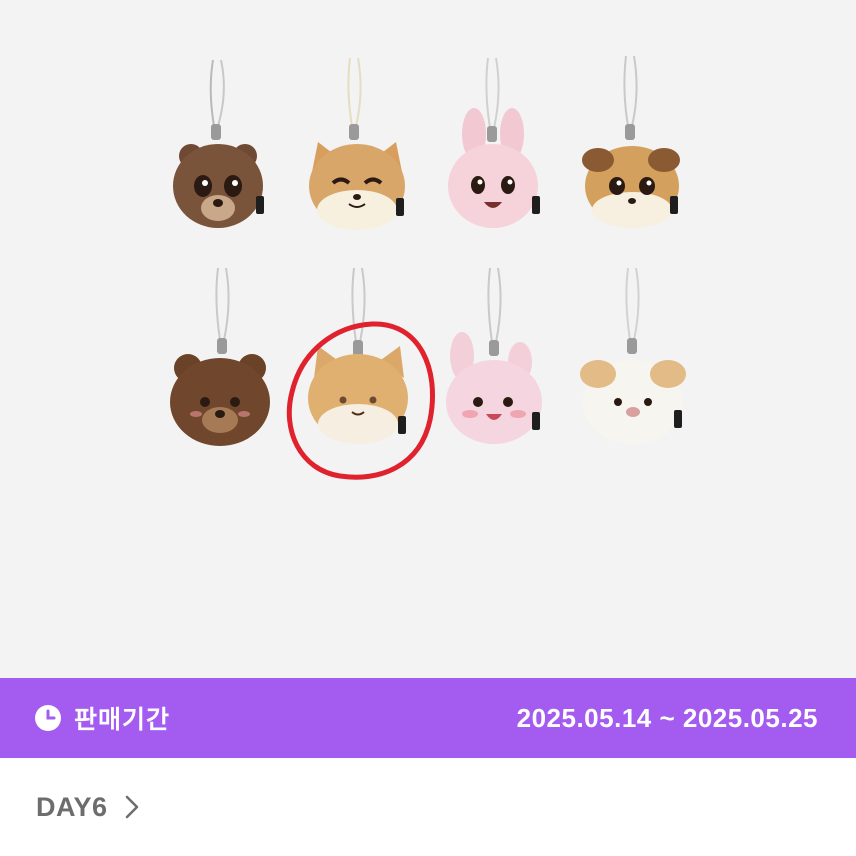 Image resolution: width=856 pixels, height=856 pixels. I want to click on sale-period-label-group: 판매기간, so click(102, 718).